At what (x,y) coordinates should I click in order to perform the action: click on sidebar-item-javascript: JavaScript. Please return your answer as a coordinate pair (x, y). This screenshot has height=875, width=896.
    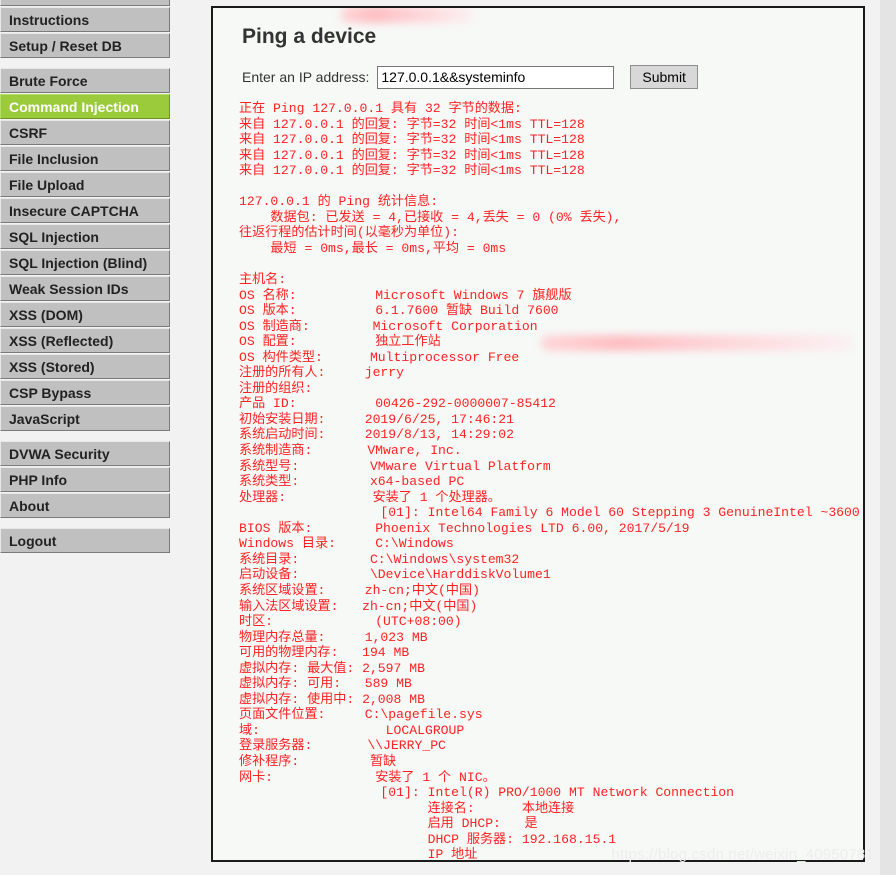
    Looking at the image, I should click on (85, 418).